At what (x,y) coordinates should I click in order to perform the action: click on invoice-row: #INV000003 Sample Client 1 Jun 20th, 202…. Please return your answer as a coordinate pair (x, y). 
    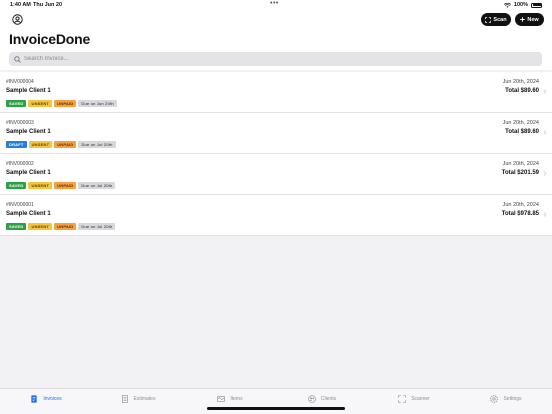
    Looking at the image, I should click on (276, 133).